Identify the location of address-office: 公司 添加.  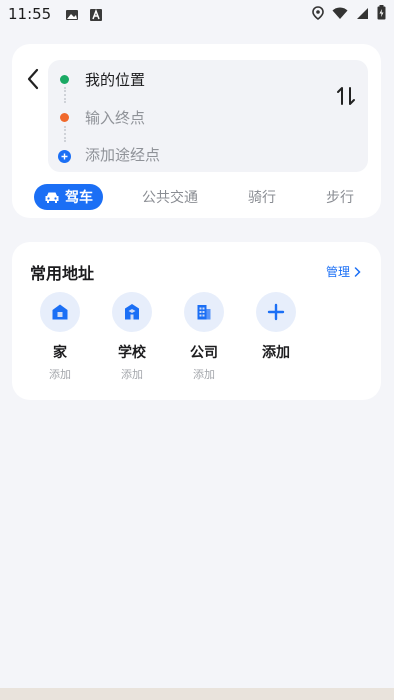
(204, 337).